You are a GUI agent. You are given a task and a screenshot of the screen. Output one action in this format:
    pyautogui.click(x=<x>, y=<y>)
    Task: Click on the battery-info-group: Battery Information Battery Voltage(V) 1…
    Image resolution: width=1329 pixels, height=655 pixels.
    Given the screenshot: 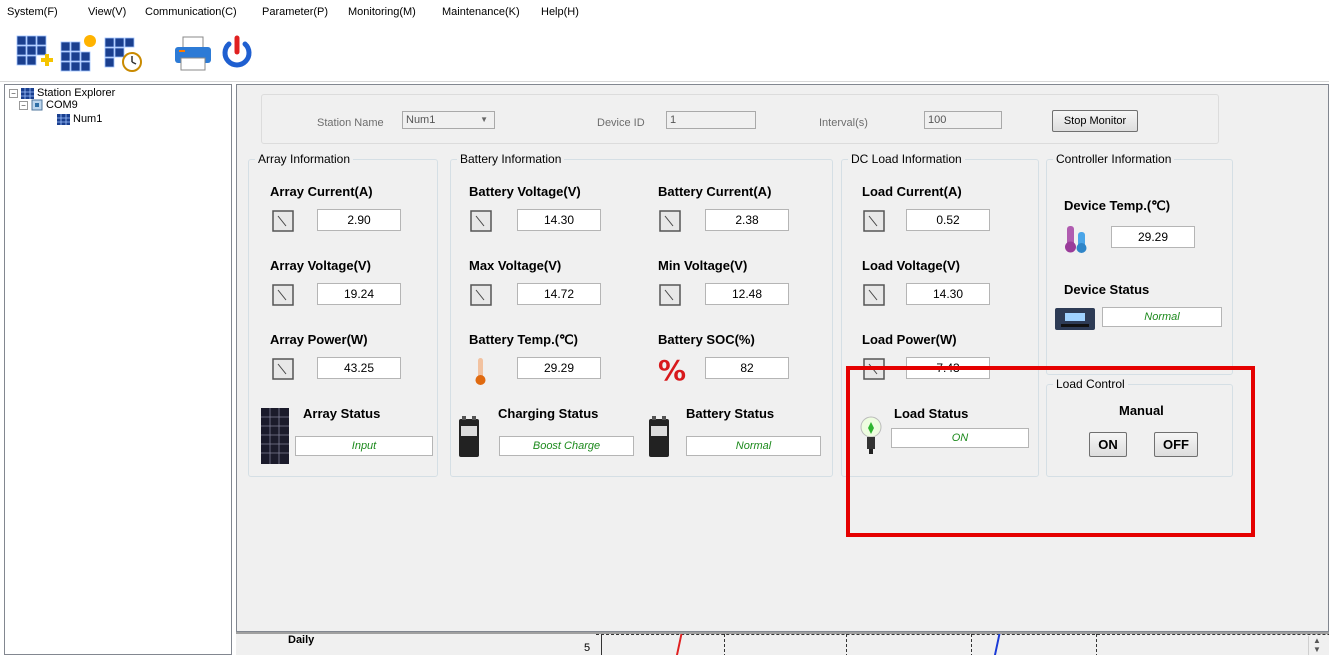 What is the action you would take?
    pyautogui.click(x=641, y=314)
    